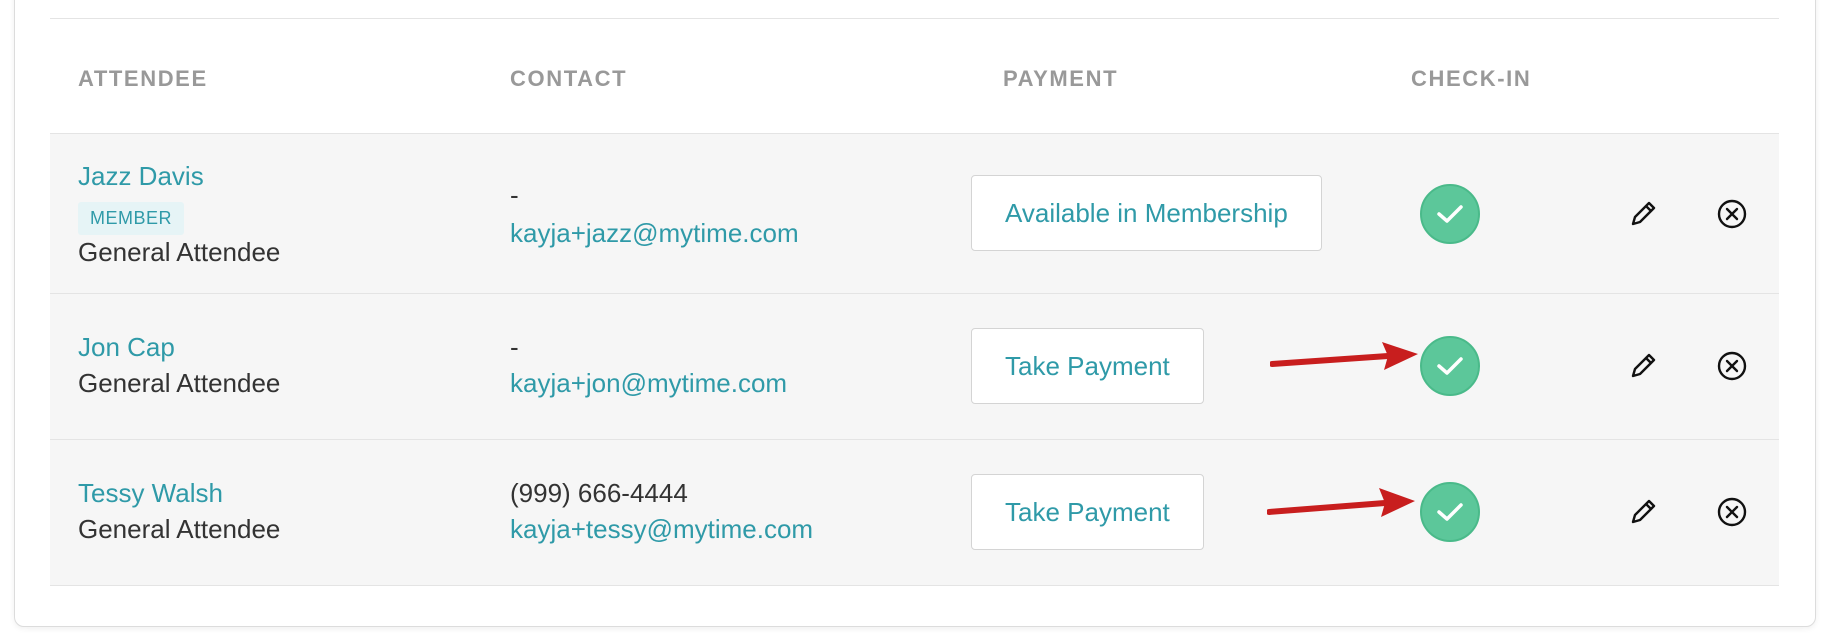  I want to click on header-contact: CONTACT, so click(569, 78).